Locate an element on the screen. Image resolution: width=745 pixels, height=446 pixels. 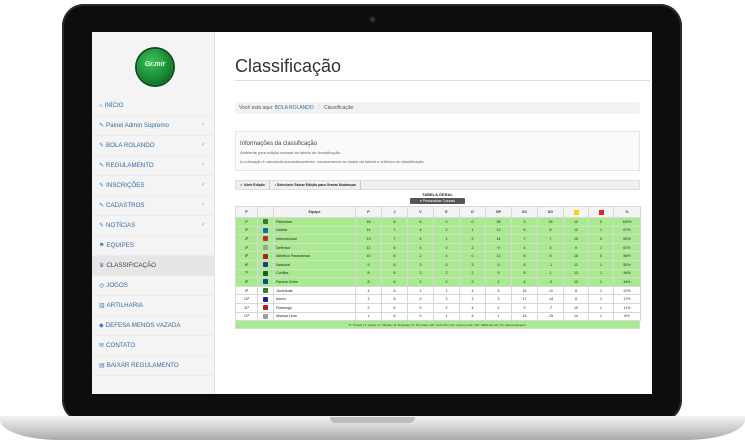
cell-pct: 100% is located at coordinates (627, 222).